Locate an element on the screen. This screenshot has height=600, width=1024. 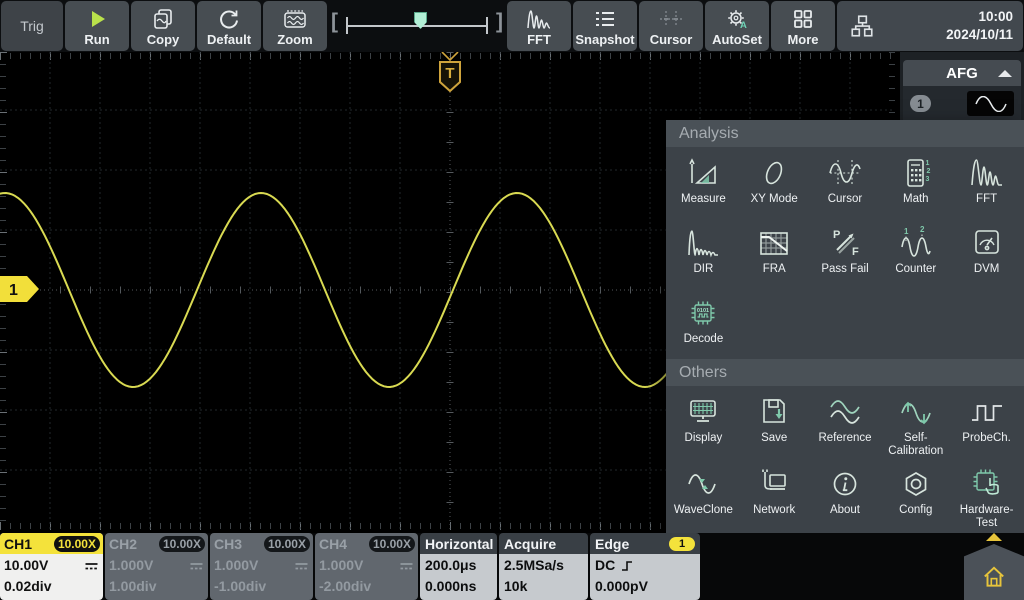
menu-item-reference: Reference is located at coordinates (845, 426).